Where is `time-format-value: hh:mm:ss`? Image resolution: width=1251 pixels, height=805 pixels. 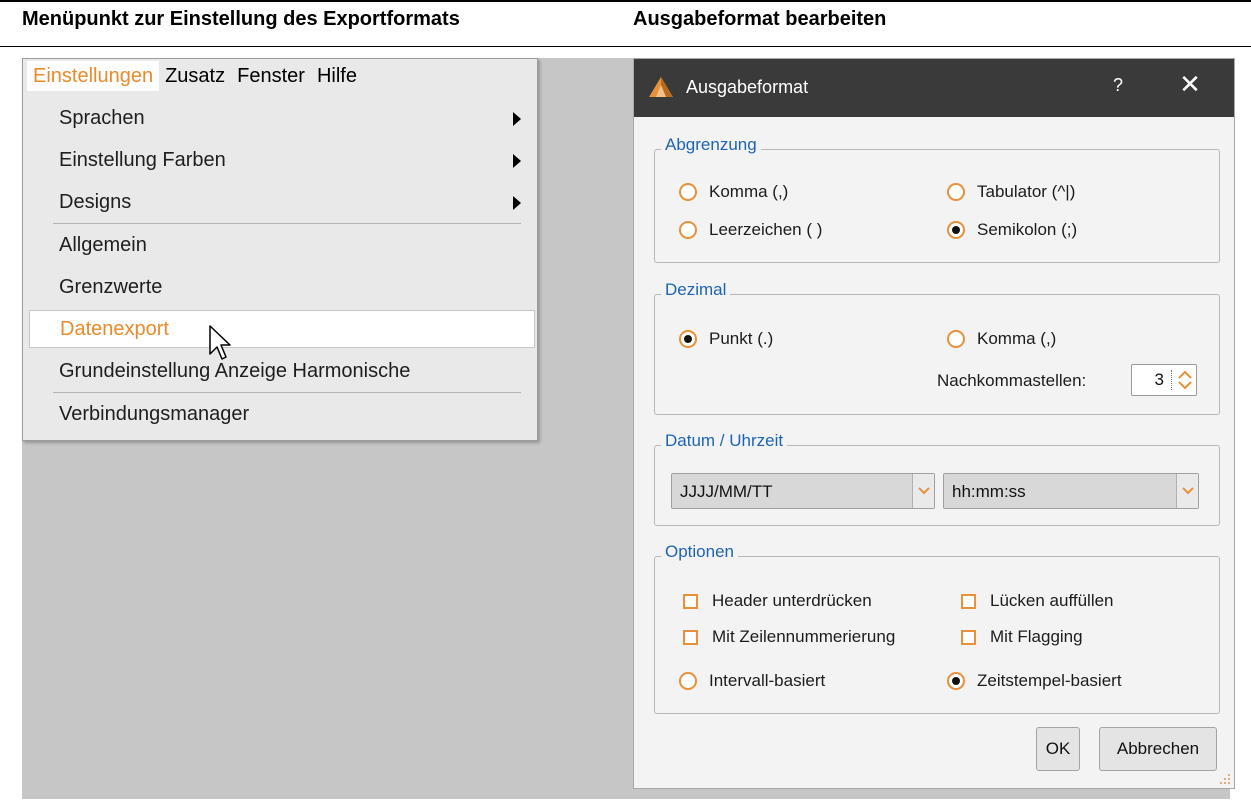
time-format-value: hh:mm:ss is located at coordinates (989, 491).